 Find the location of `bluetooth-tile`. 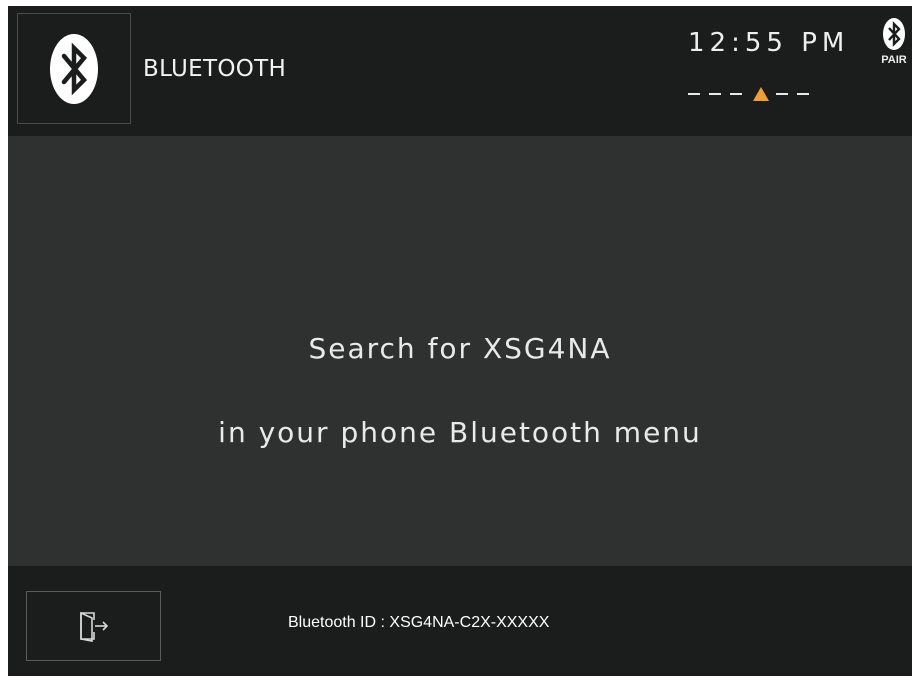

bluetooth-tile is located at coordinates (74, 68).